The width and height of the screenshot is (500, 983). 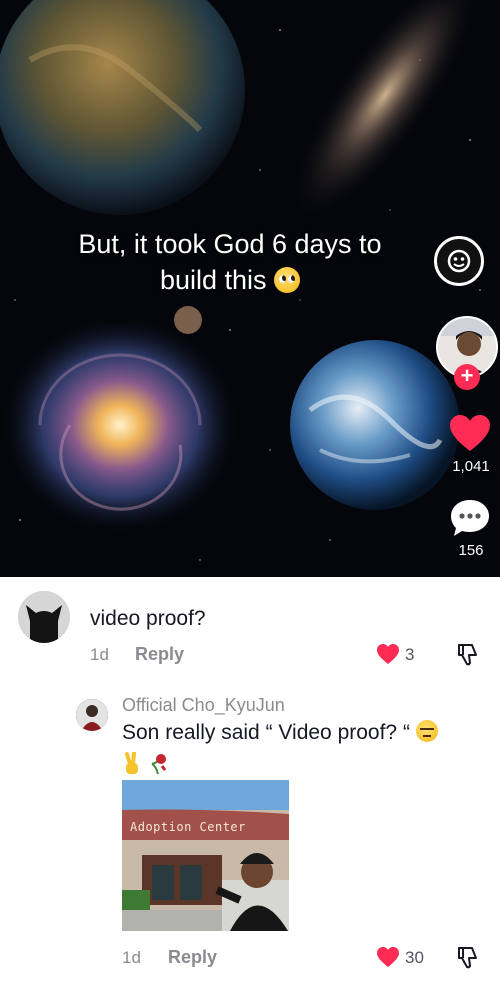 I want to click on unamused-face-emoji-icon, so click(x=426, y=731).